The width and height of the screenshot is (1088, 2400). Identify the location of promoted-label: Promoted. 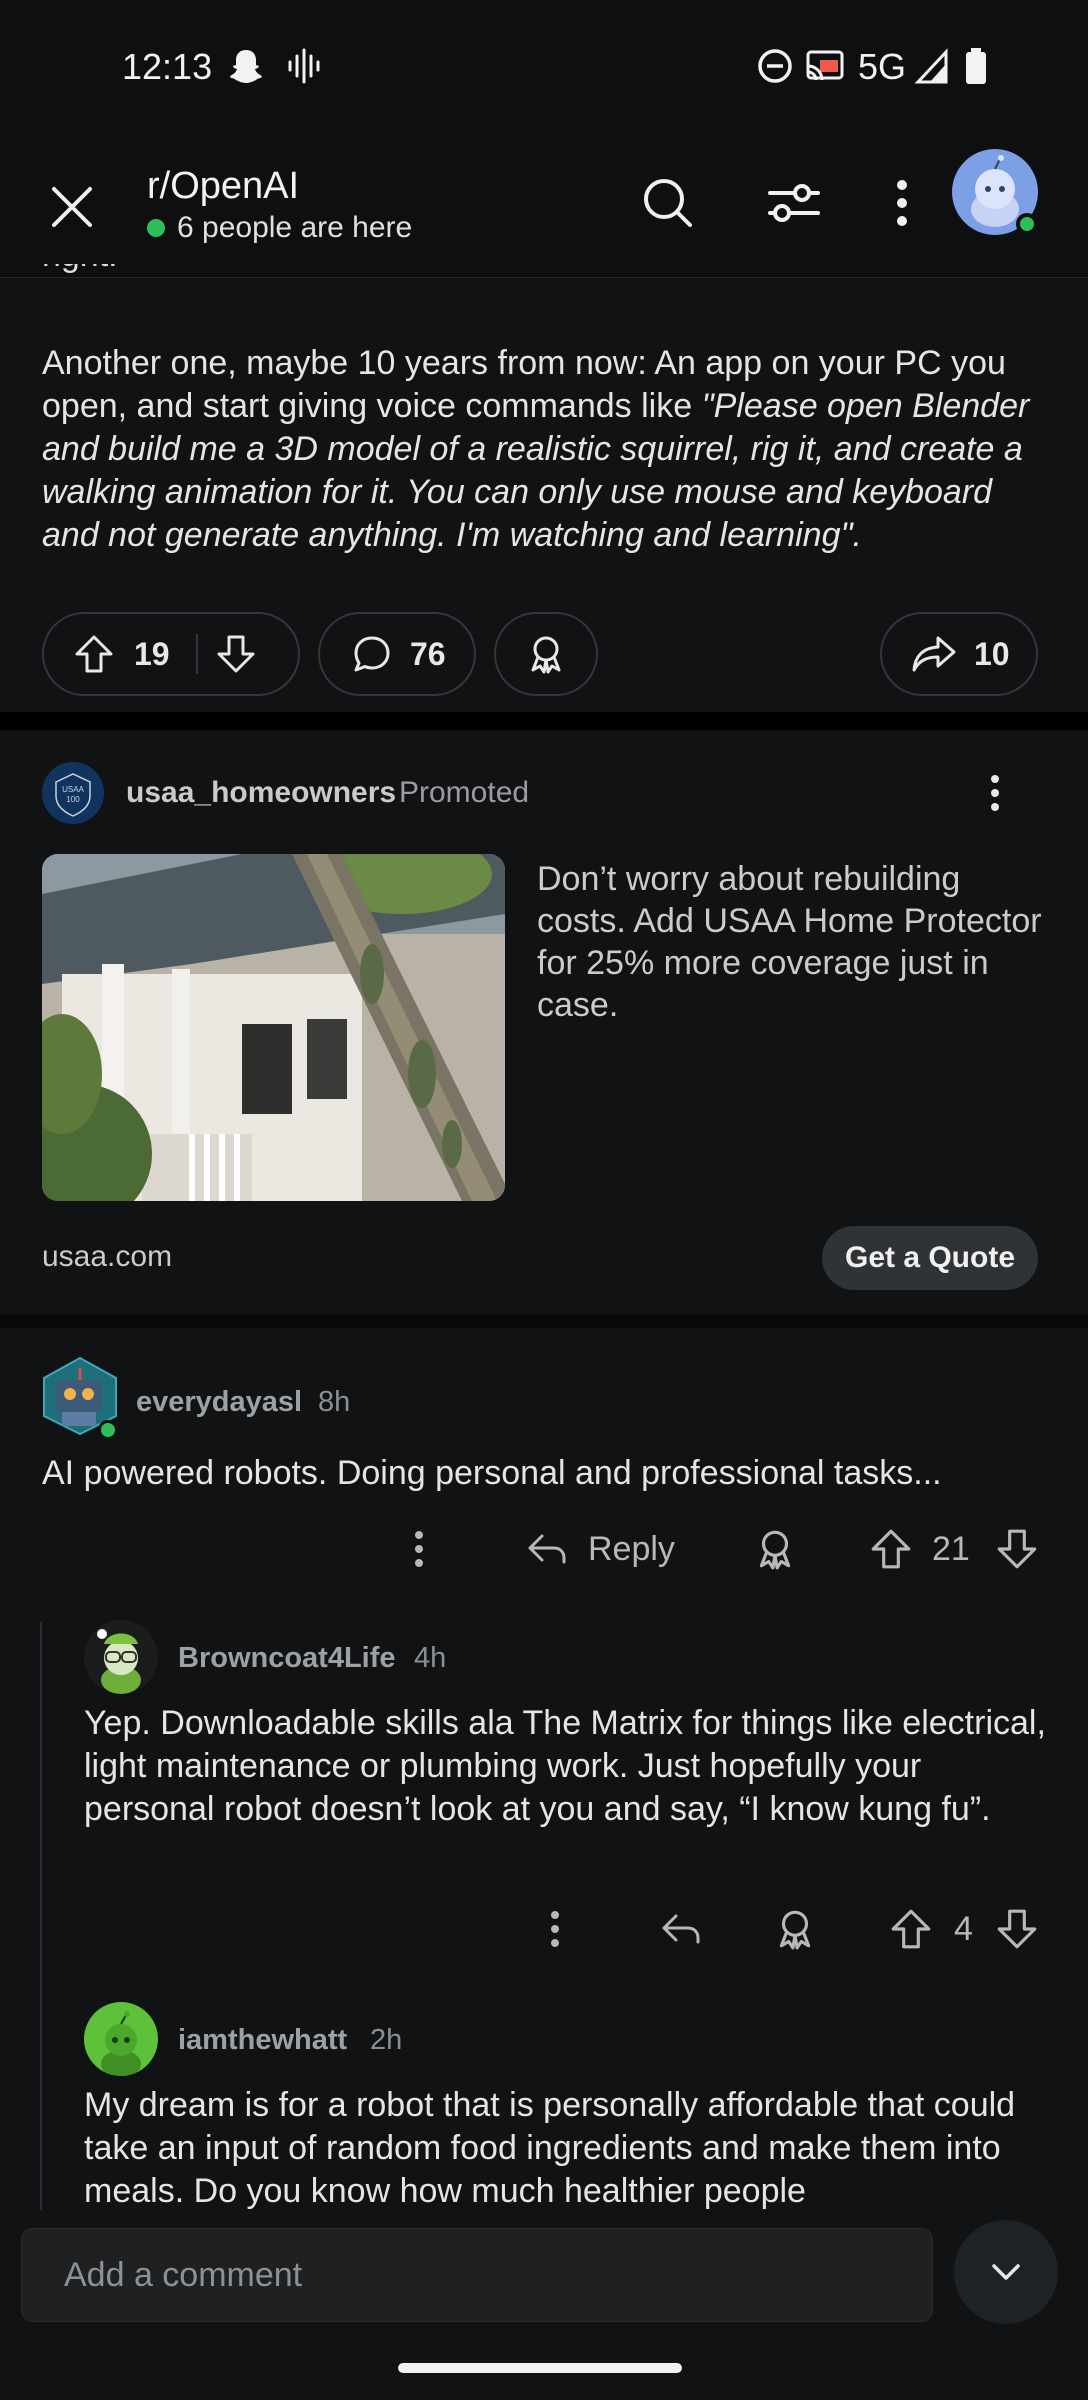
(464, 792).